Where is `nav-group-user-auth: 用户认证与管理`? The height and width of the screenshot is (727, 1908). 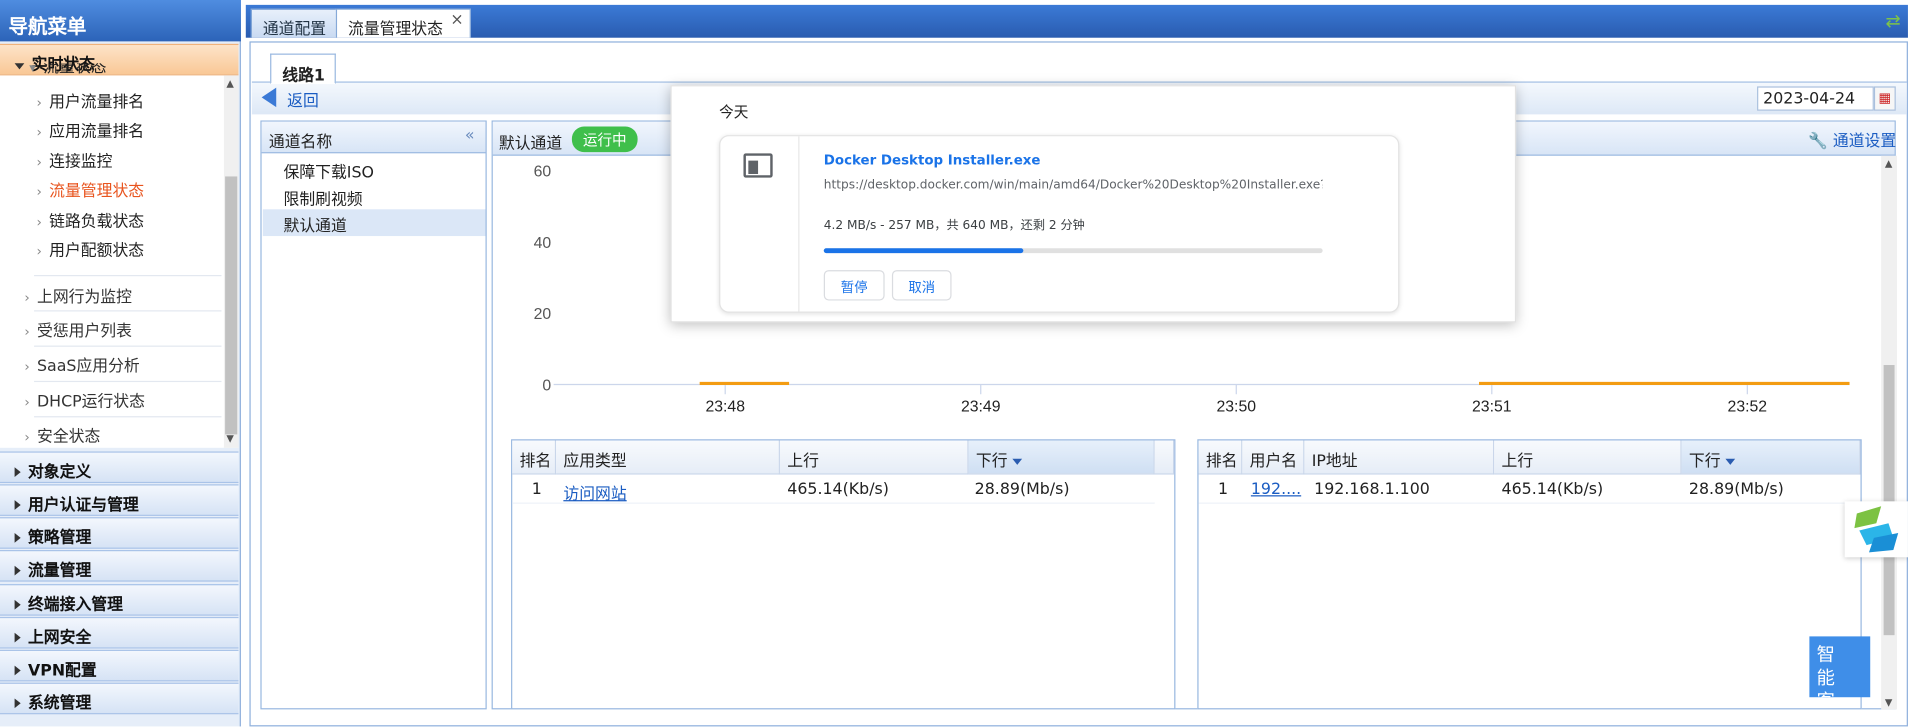 nav-group-user-auth: 用户认证与管理 is located at coordinates (119, 500).